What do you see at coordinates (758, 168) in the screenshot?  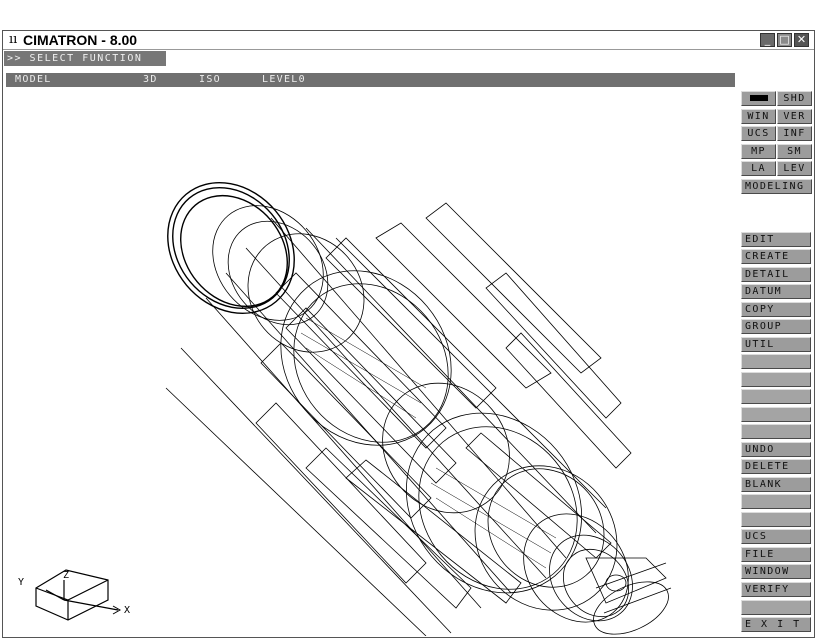 I see `la-button: LA` at bounding box center [758, 168].